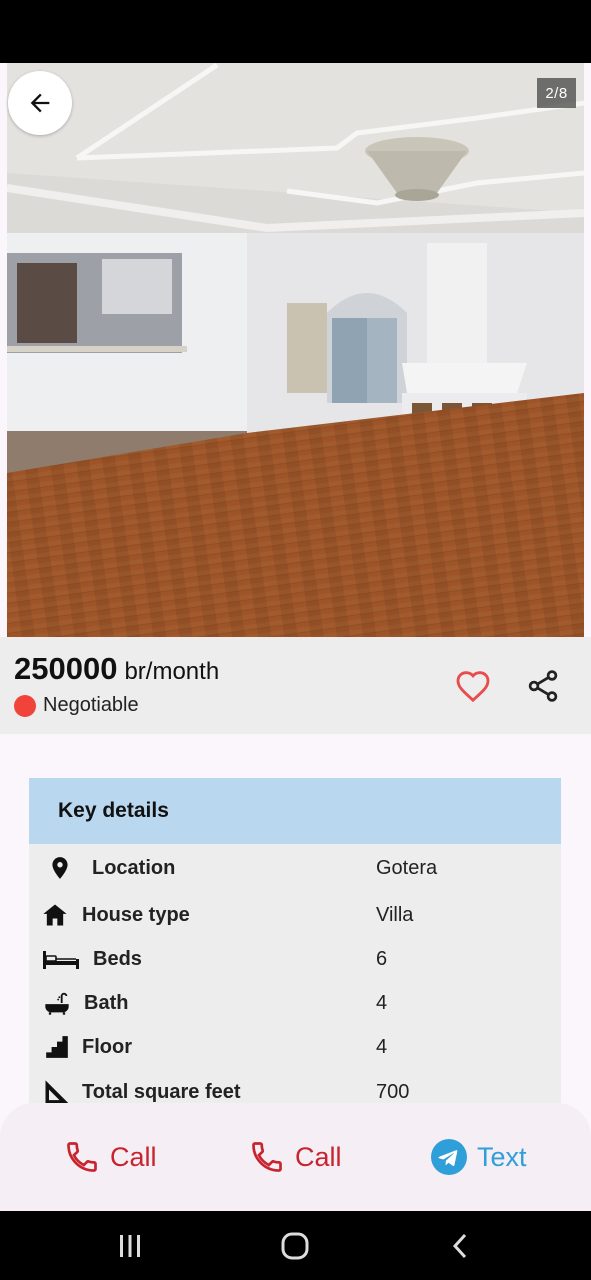 This screenshot has height=1280, width=591. I want to click on detail-label: House type, so click(136, 915).